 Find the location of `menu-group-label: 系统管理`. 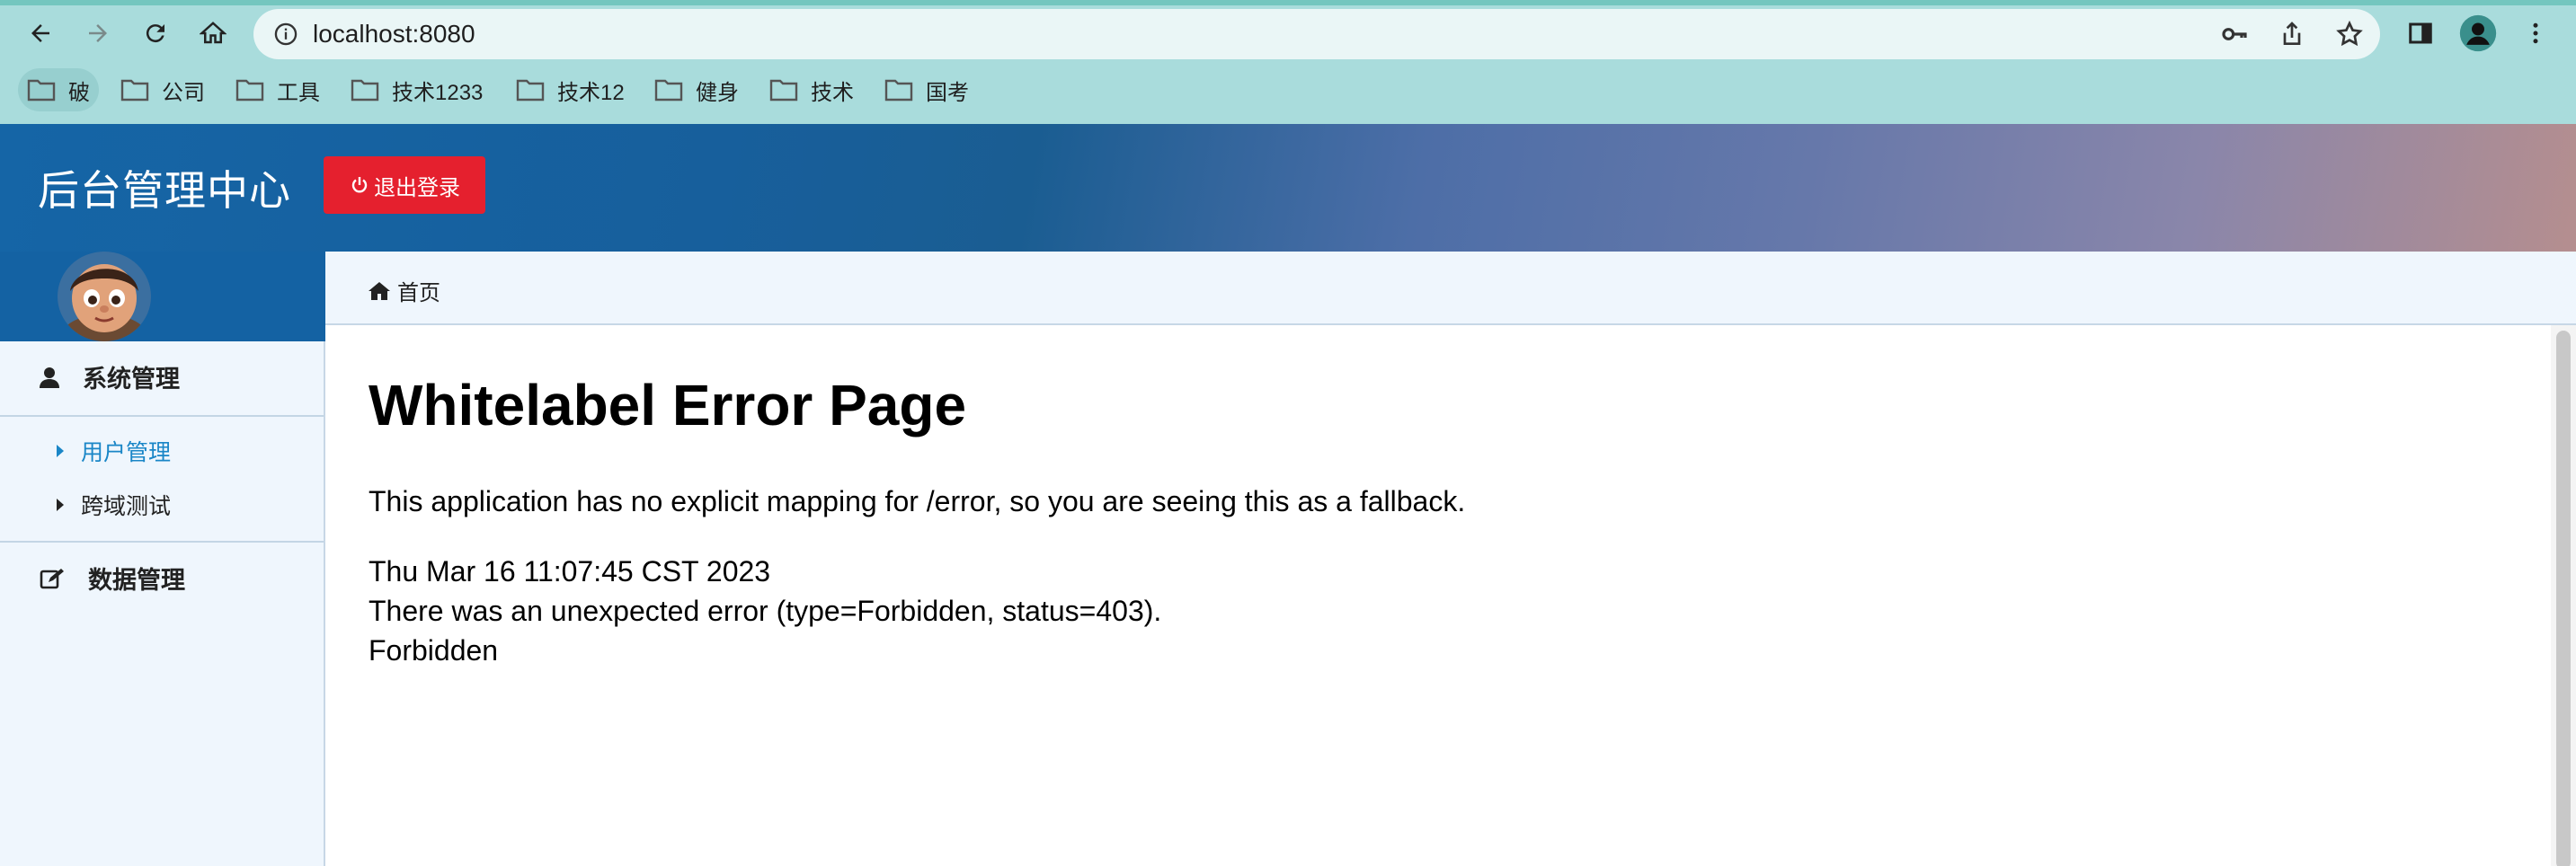

menu-group-label: 系统管理 is located at coordinates (131, 379).